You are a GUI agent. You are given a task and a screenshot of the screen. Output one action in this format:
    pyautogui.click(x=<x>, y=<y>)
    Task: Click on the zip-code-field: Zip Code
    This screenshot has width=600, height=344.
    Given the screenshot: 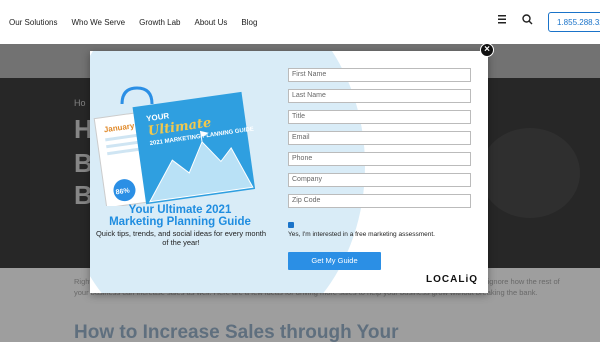 What is the action you would take?
    pyautogui.click(x=379, y=201)
    